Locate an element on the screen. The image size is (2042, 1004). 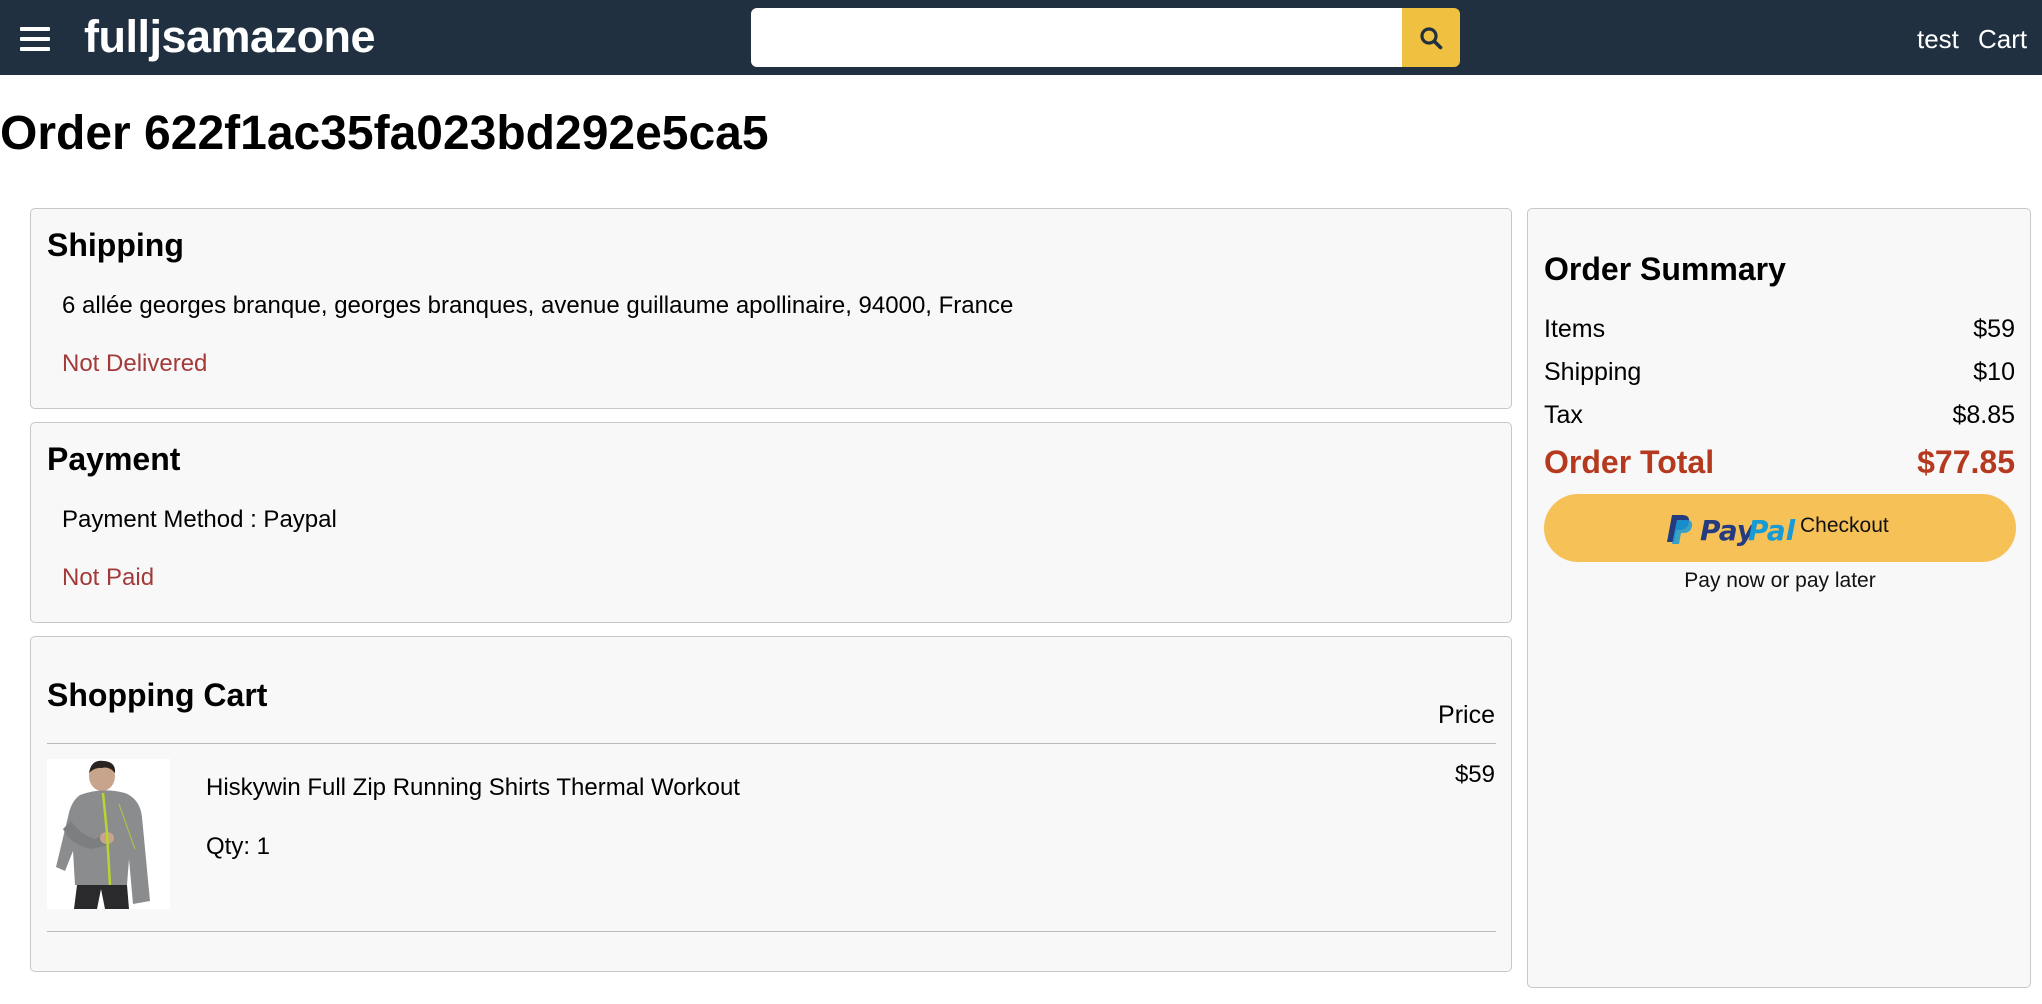
payment-status-badge: Not Paid is located at coordinates (108, 577).